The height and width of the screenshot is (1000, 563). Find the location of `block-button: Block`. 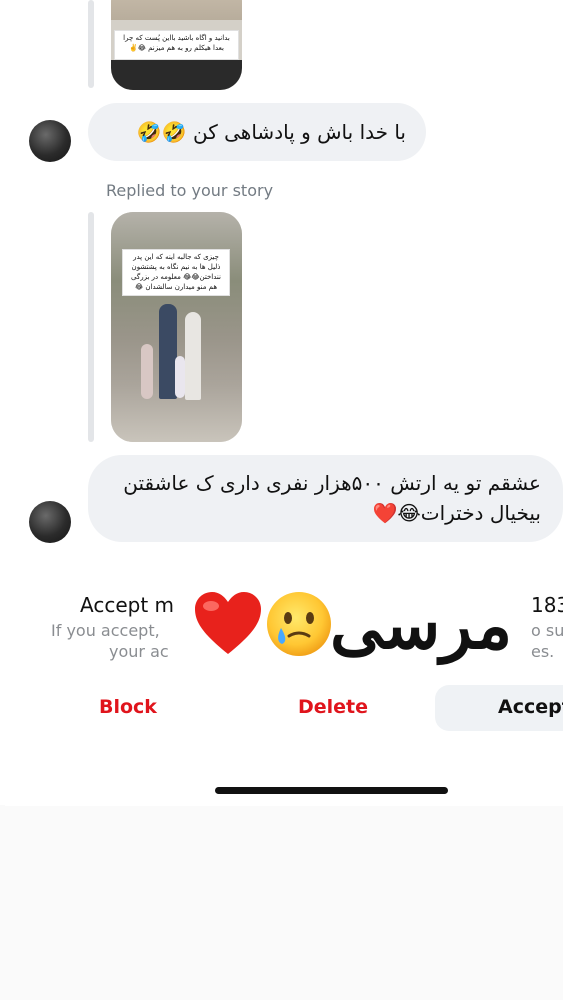

block-button: Block is located at coordinates (128, 707).